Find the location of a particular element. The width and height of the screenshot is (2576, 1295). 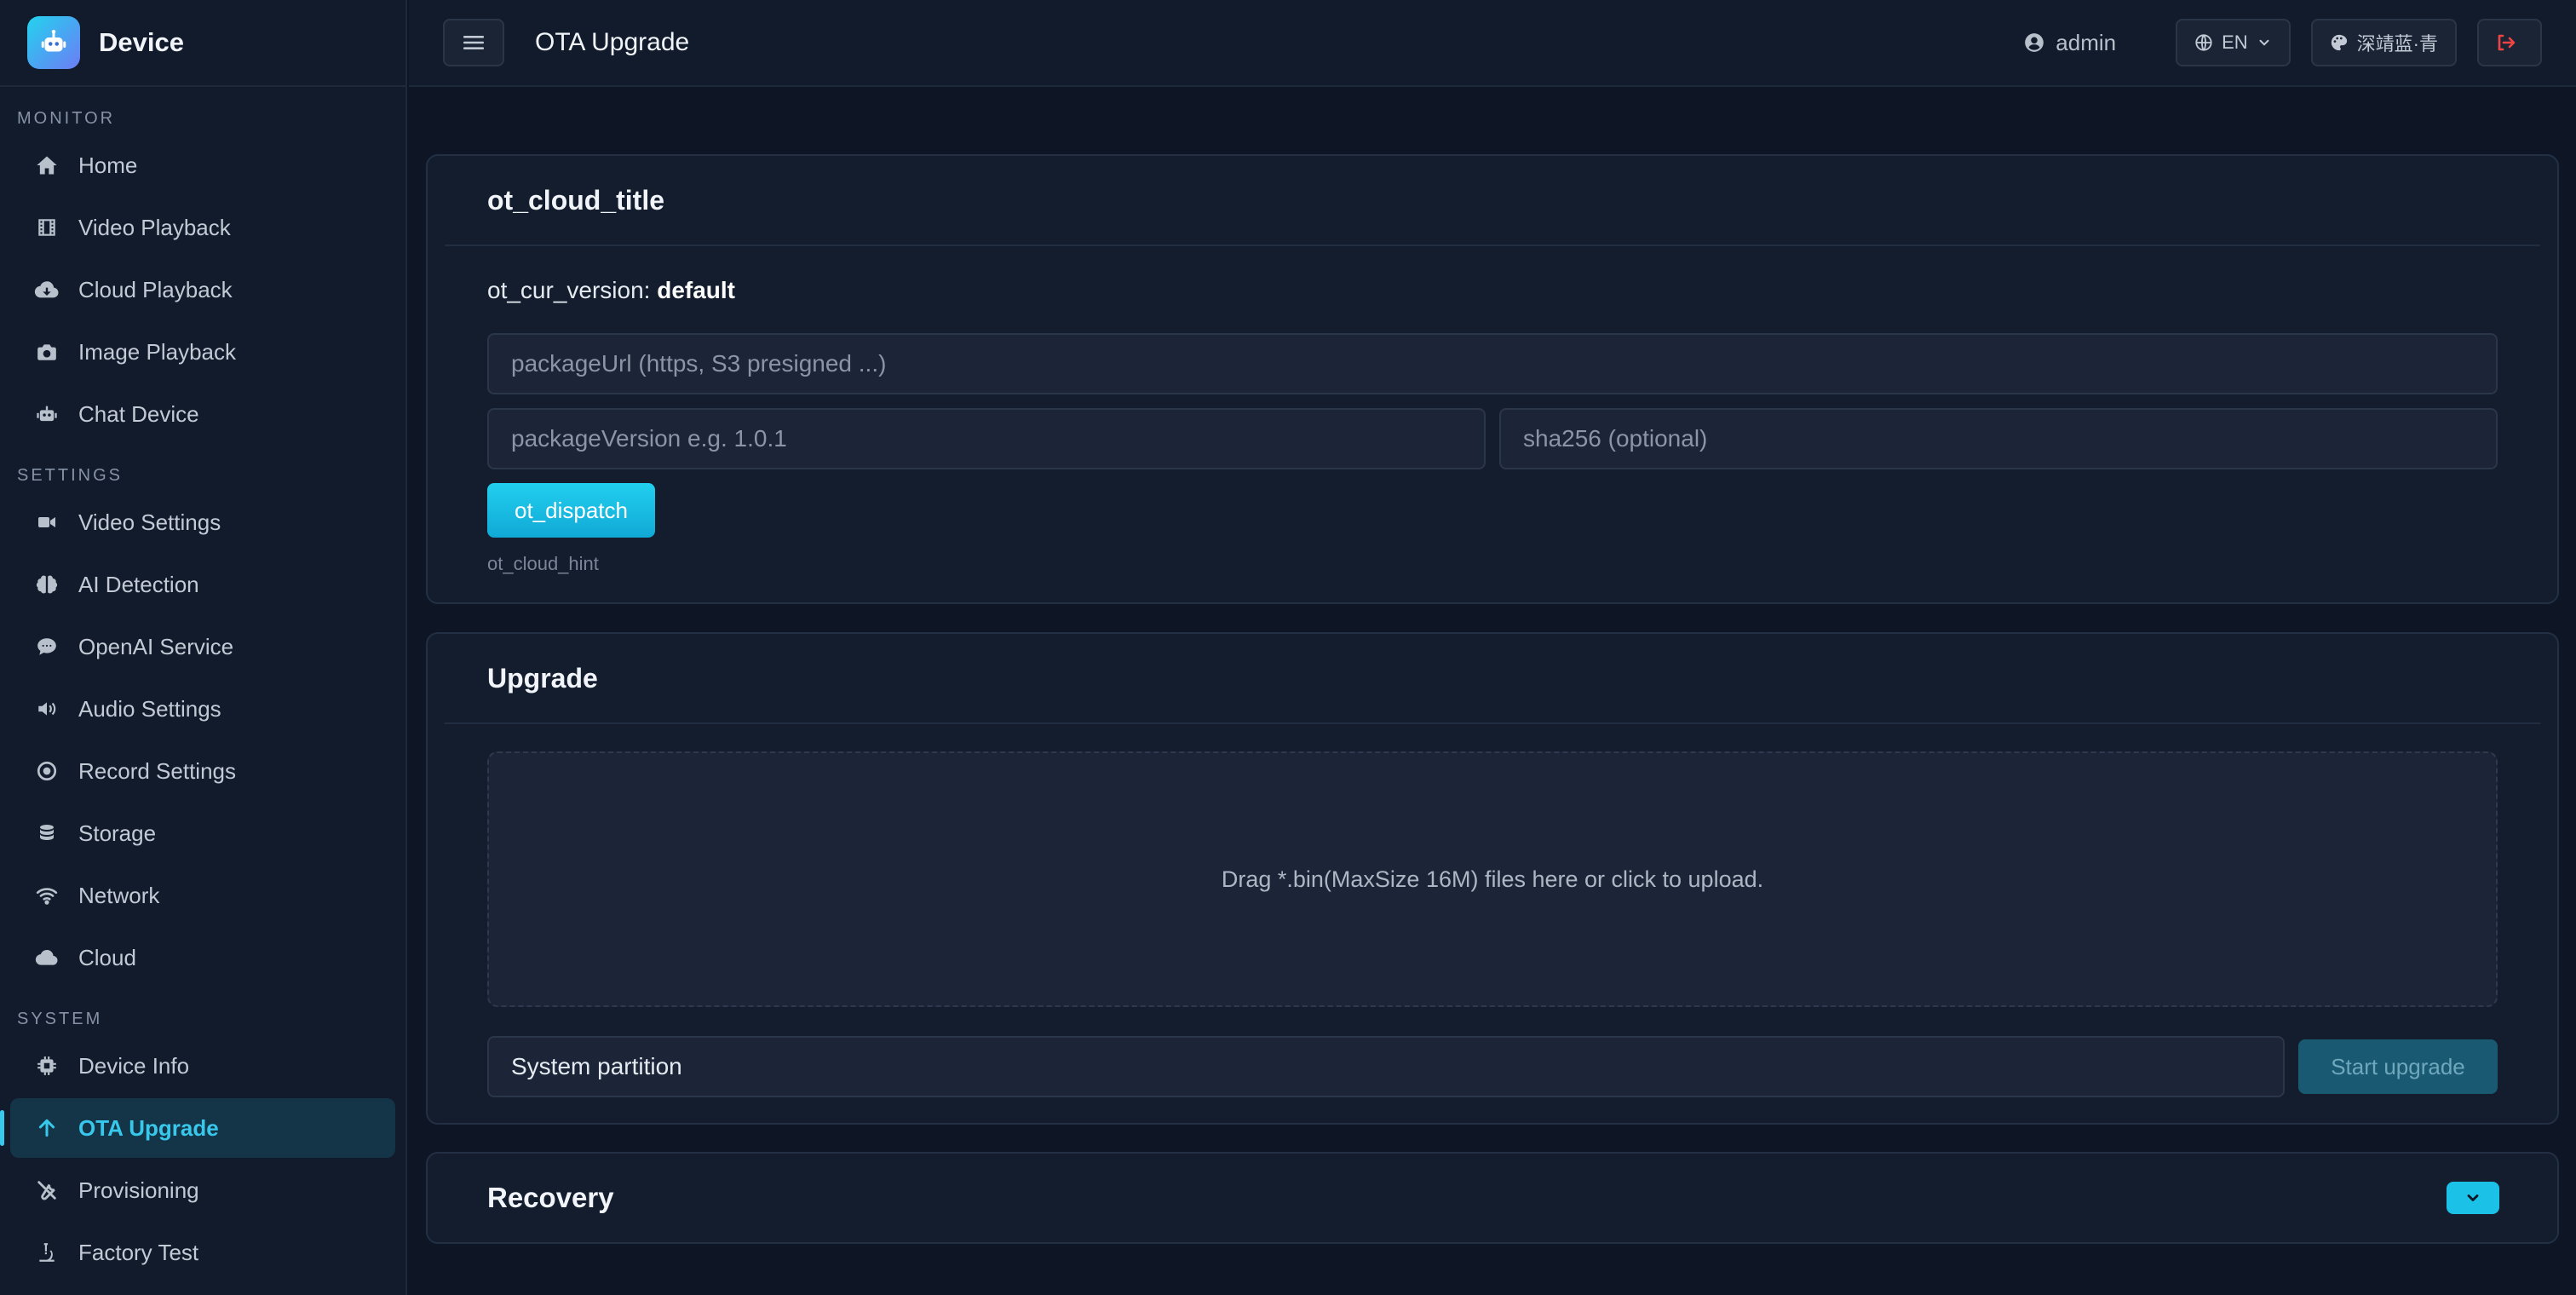

sidebar-item-label: Video Playback is located at coordinates (154, 227).